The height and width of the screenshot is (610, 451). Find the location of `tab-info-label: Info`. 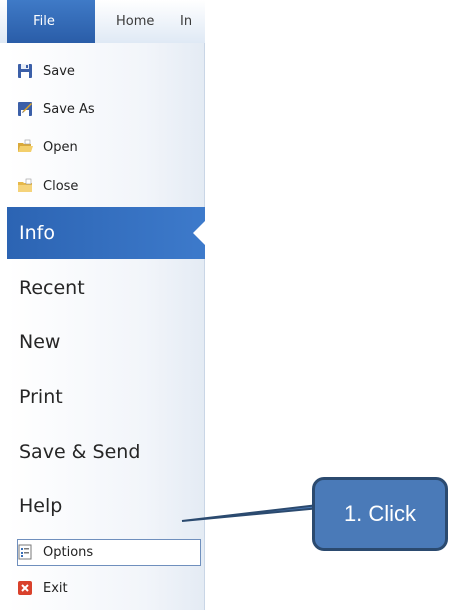

tab-info-label: Info is located at coordinates (37, 233).